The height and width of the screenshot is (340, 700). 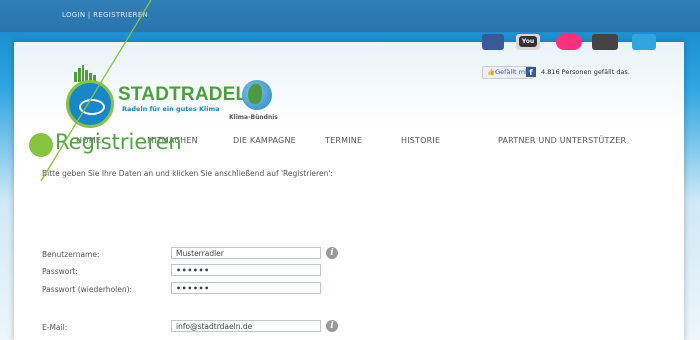 What do you see at coordinates (531, 72) in the screenshot?
I see `facebook-small-icon: f` at bounding box center [531, 72].